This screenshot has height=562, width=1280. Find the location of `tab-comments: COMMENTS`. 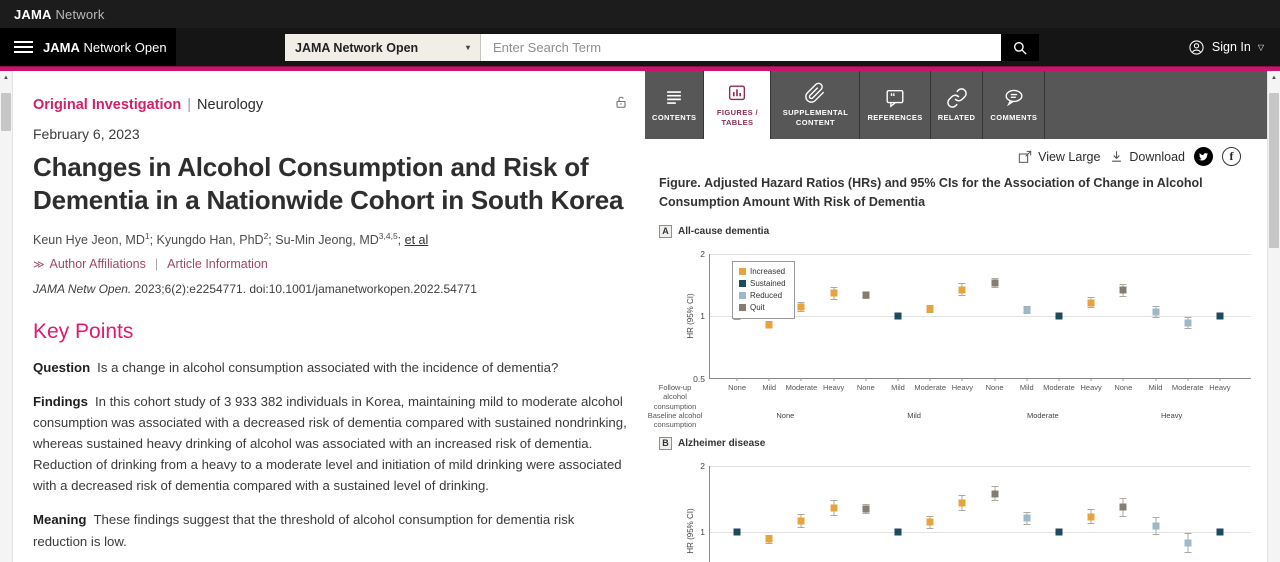

tab-comments: COMMENTS is located at coordinates (1014, 105).